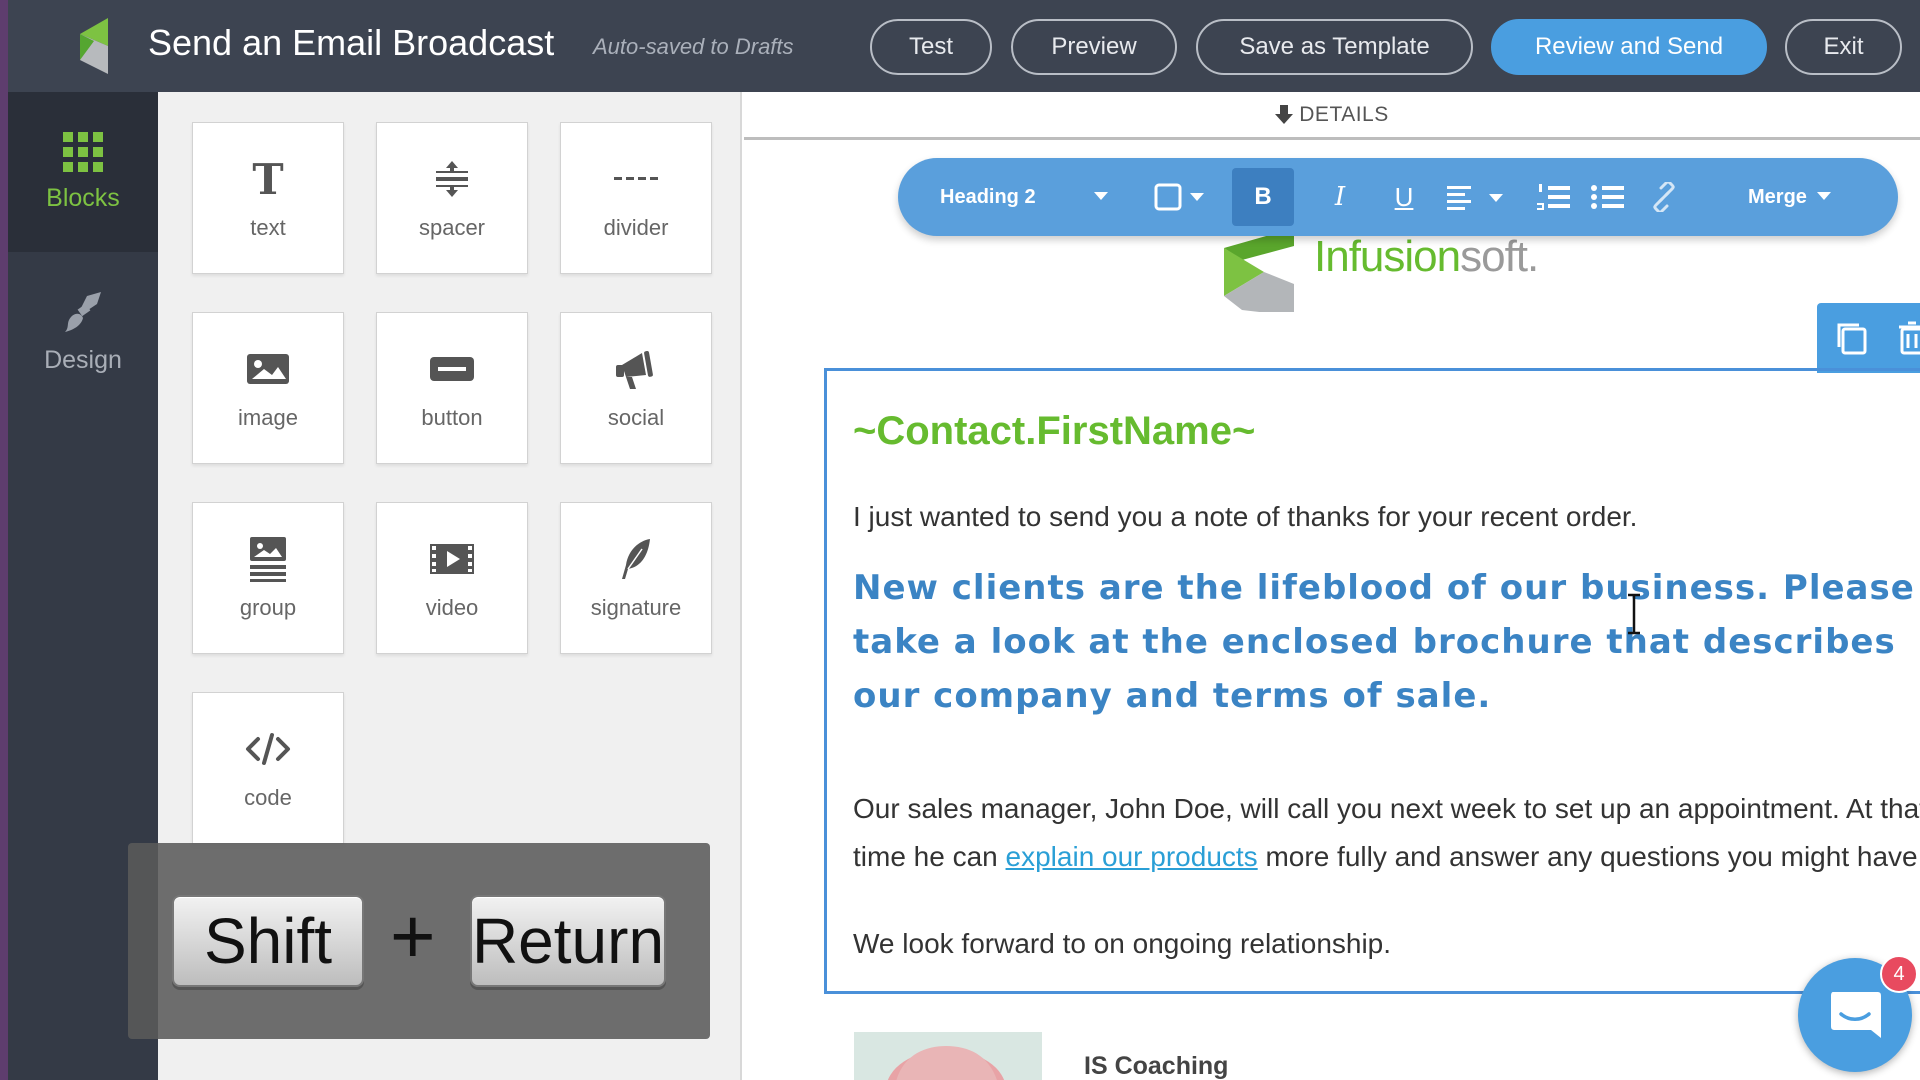 The image size is (1920, 1080). Describe the element at coordinates (1263, 197) in the screenshot. I see `bold-button: B` at that location.